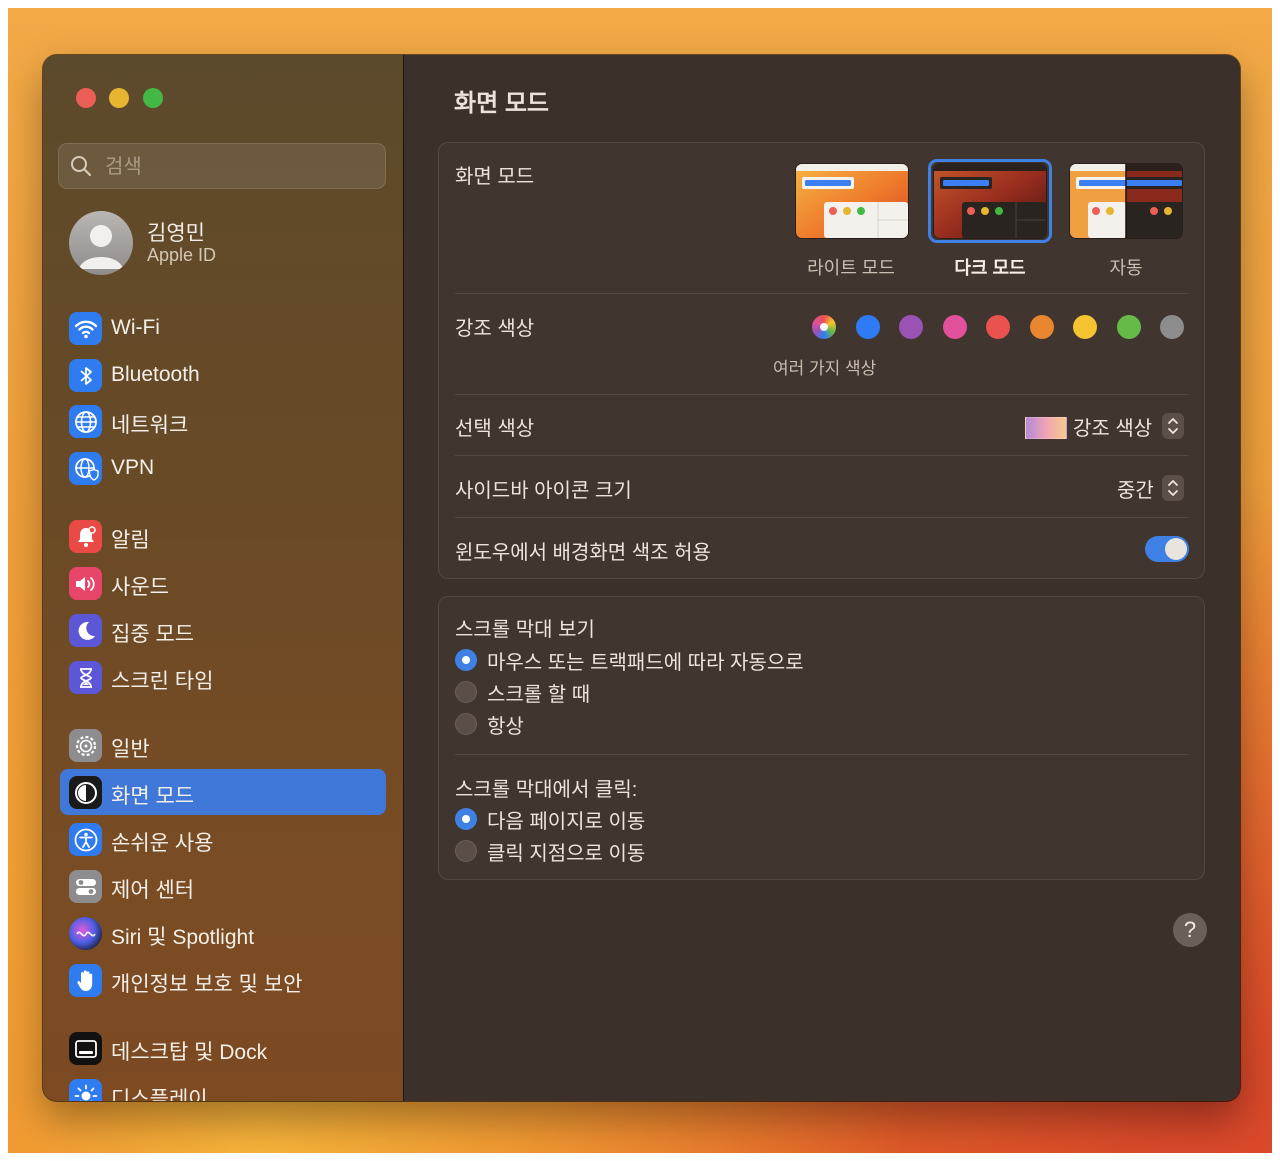 This screenshot has height=1161, width=1280. I want to click on accent-color-purple, so click(911, 327).